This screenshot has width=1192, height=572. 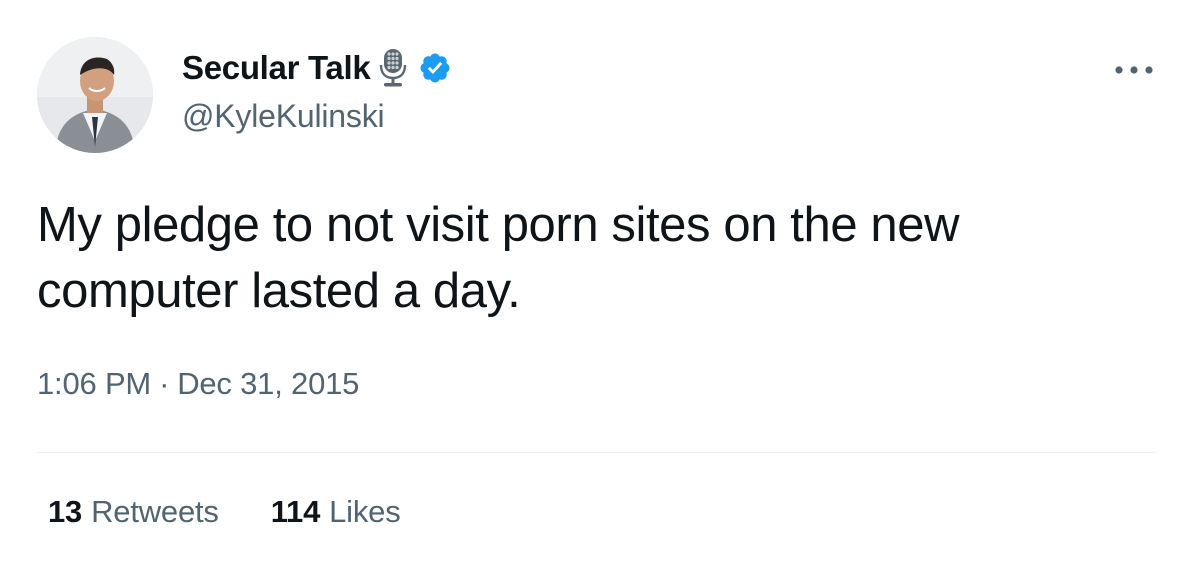 I want to click on author-name-row: Secular Talk, so click(x=317, y=68).